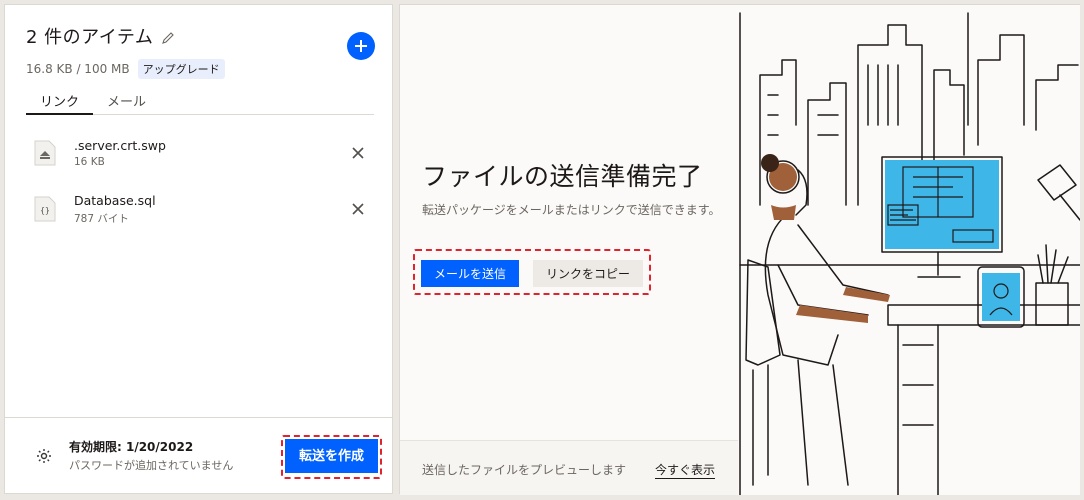 The image size is (1084, 500). I want to click on add-files-button, so click(361, 46).